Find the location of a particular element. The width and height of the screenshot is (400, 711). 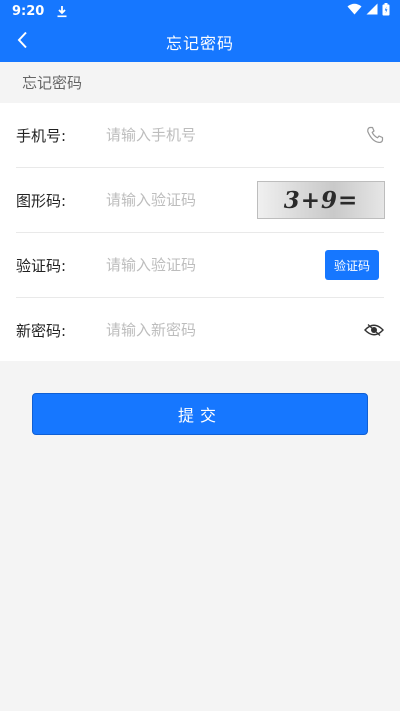

phone-label: 手机号: is located at coordinates (41, 135).